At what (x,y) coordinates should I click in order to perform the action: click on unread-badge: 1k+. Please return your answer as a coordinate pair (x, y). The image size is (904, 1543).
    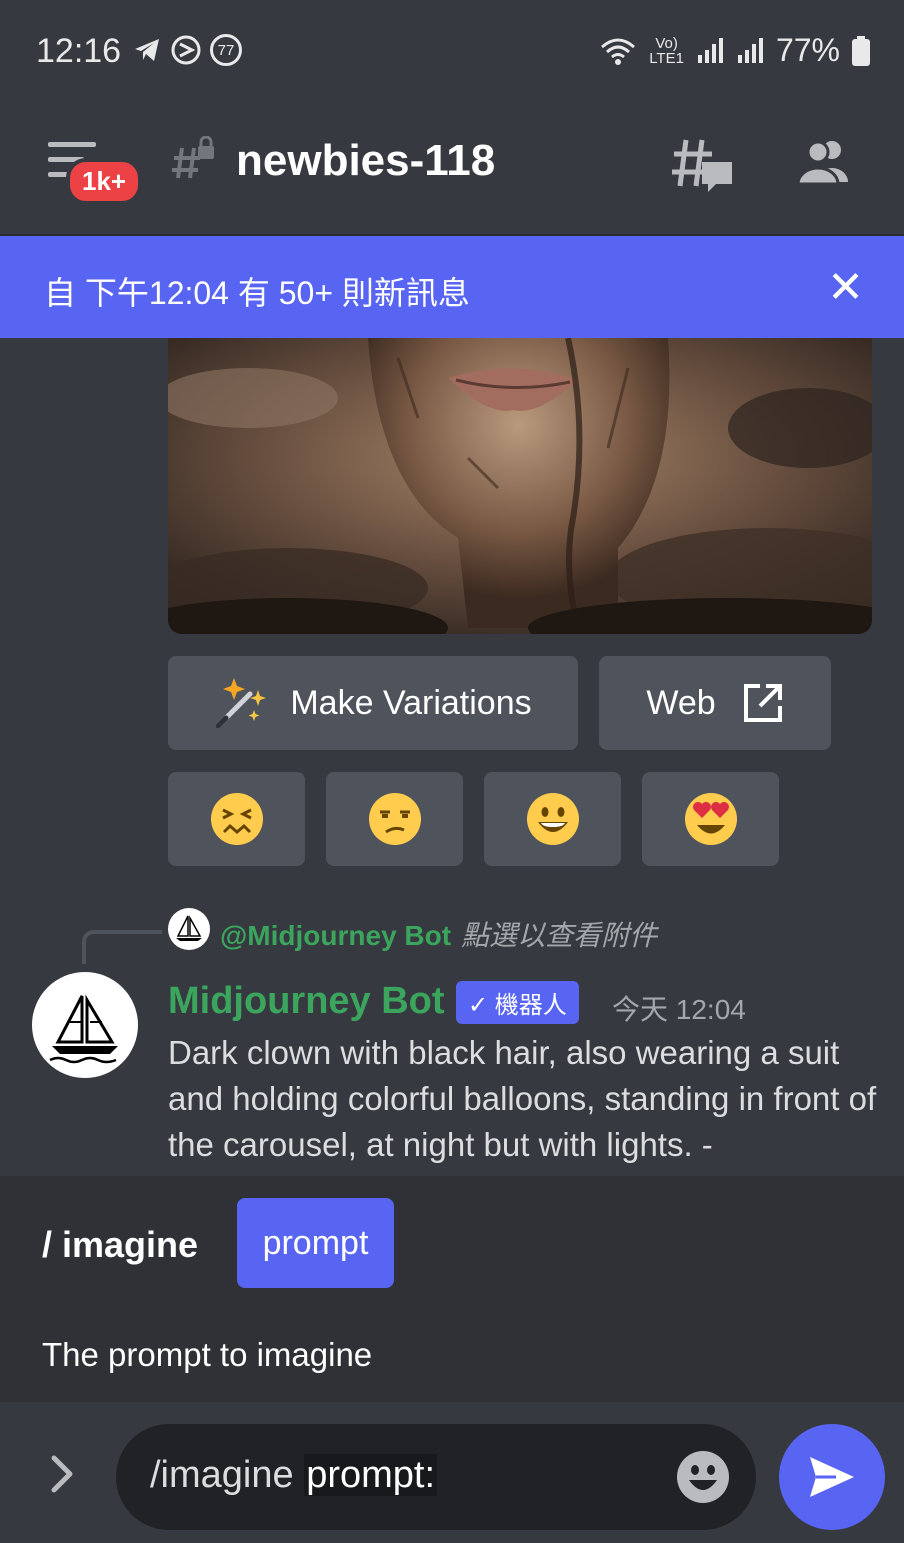
    Looking at the image, I should click on (104, 181).